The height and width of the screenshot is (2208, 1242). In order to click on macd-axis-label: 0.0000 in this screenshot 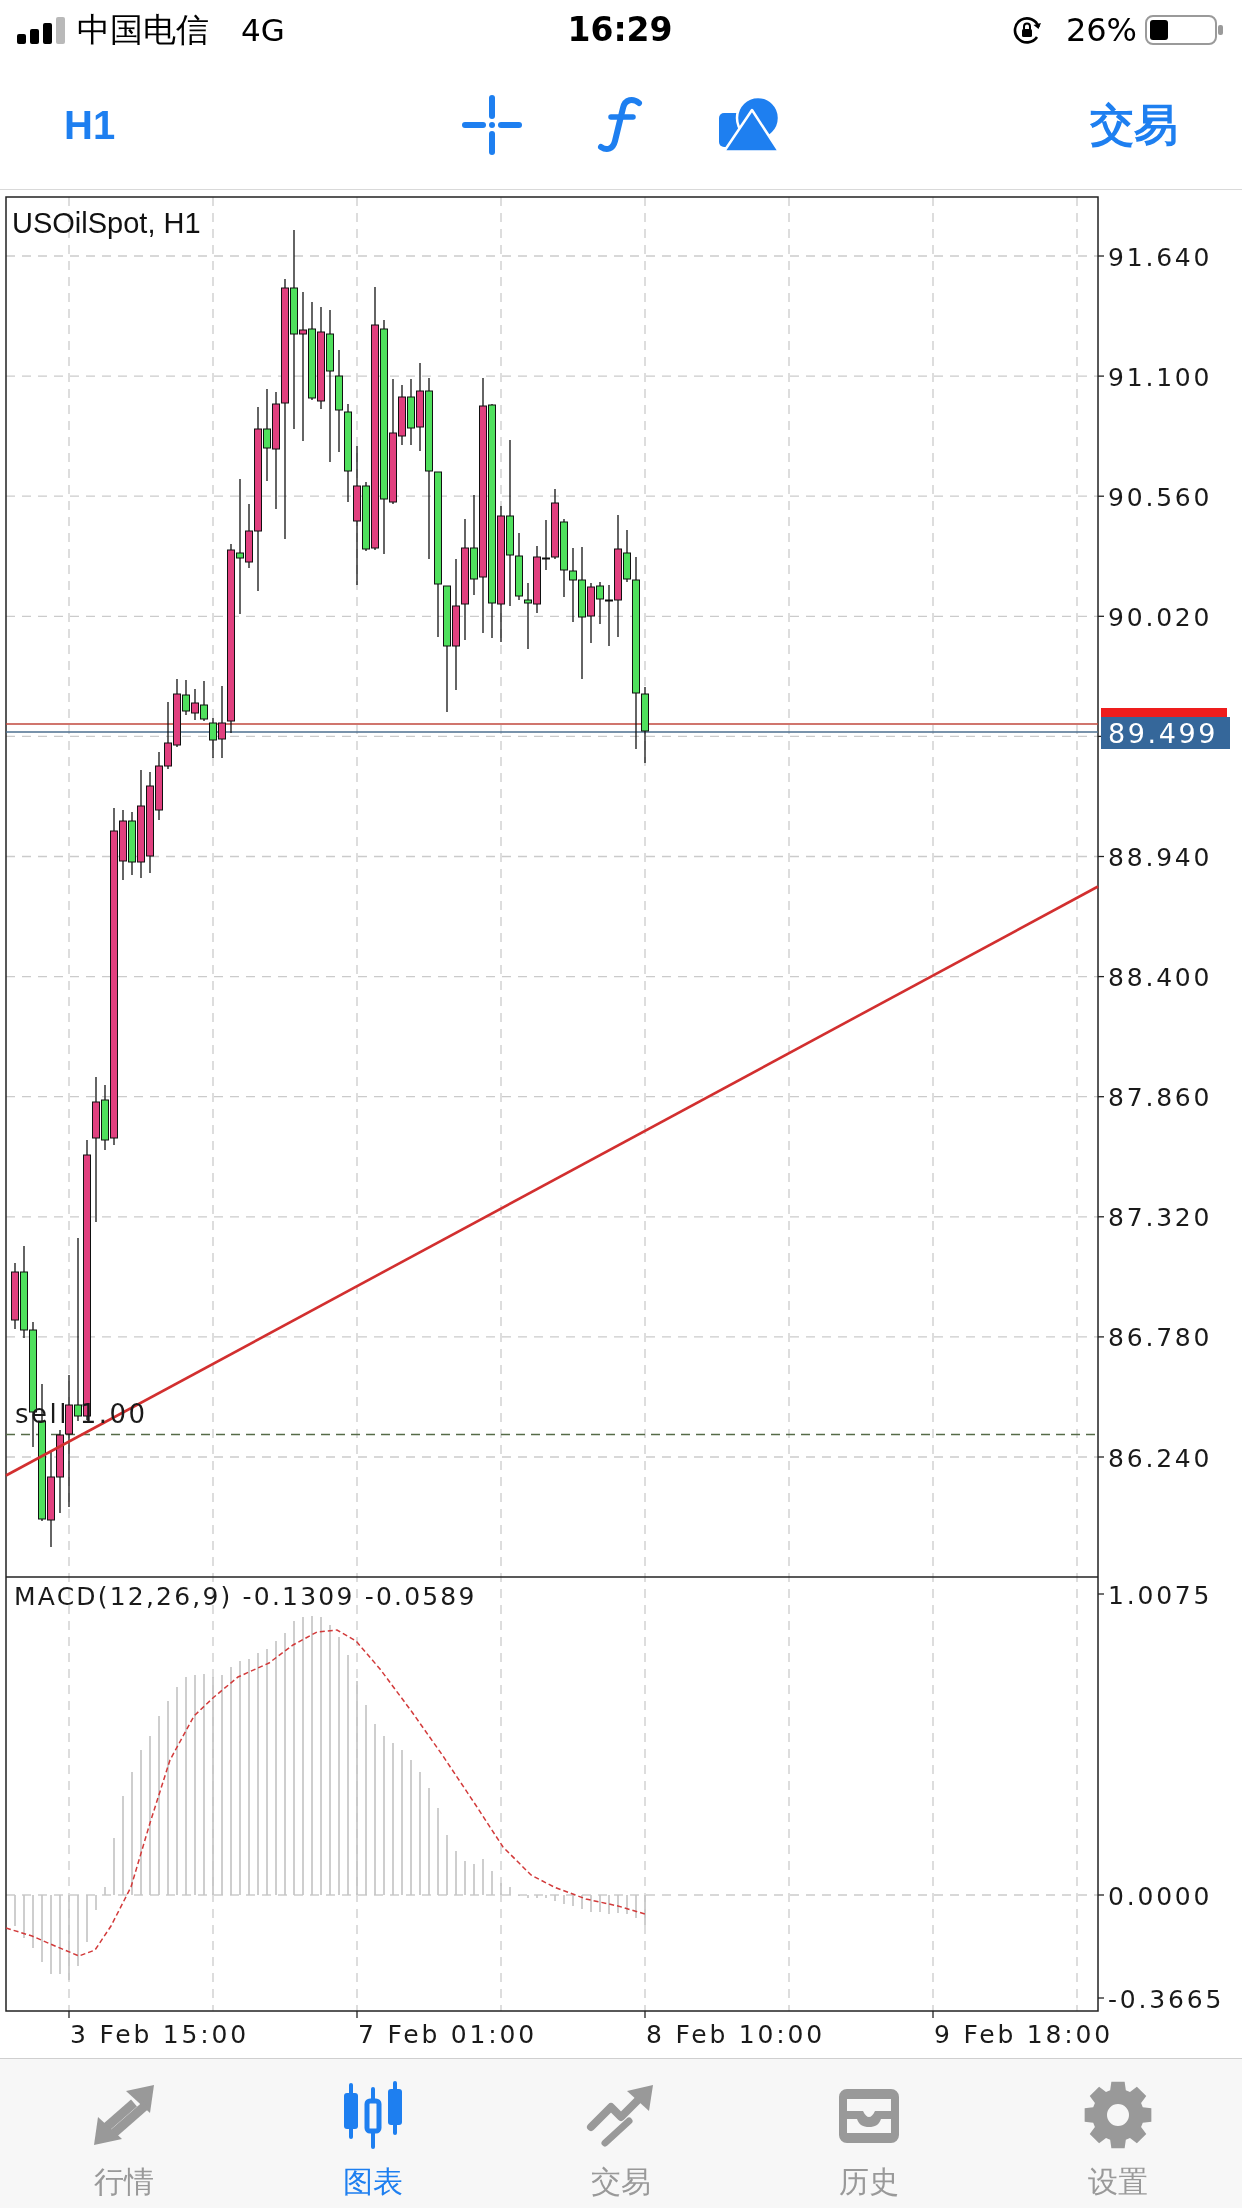, I will do `click(1160, 1896)`.